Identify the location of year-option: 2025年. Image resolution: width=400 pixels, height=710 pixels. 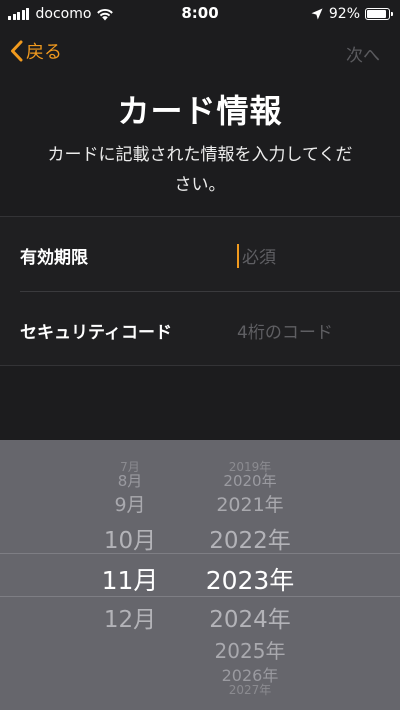
(250, 649).